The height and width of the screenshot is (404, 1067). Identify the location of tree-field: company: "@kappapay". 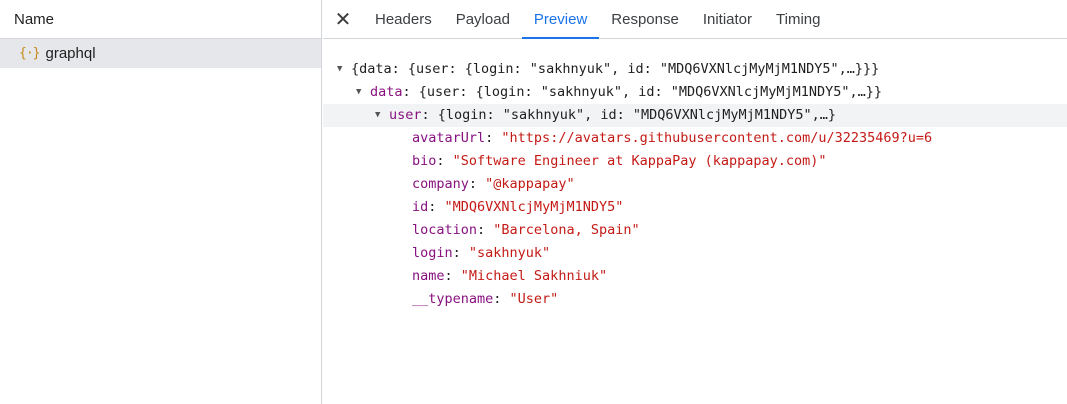
(695, 184).